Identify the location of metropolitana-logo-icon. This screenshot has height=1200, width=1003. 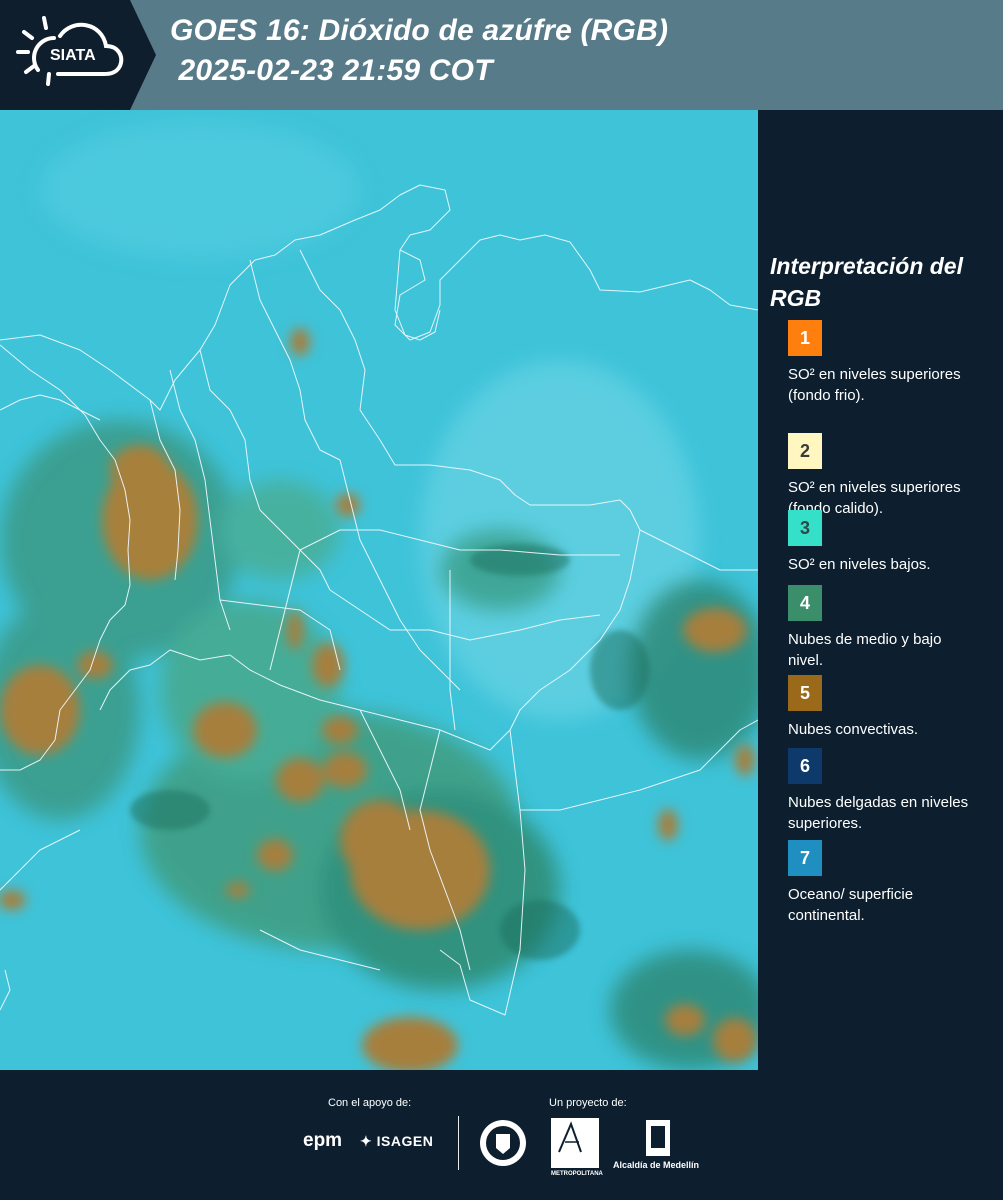
(575, 1143).